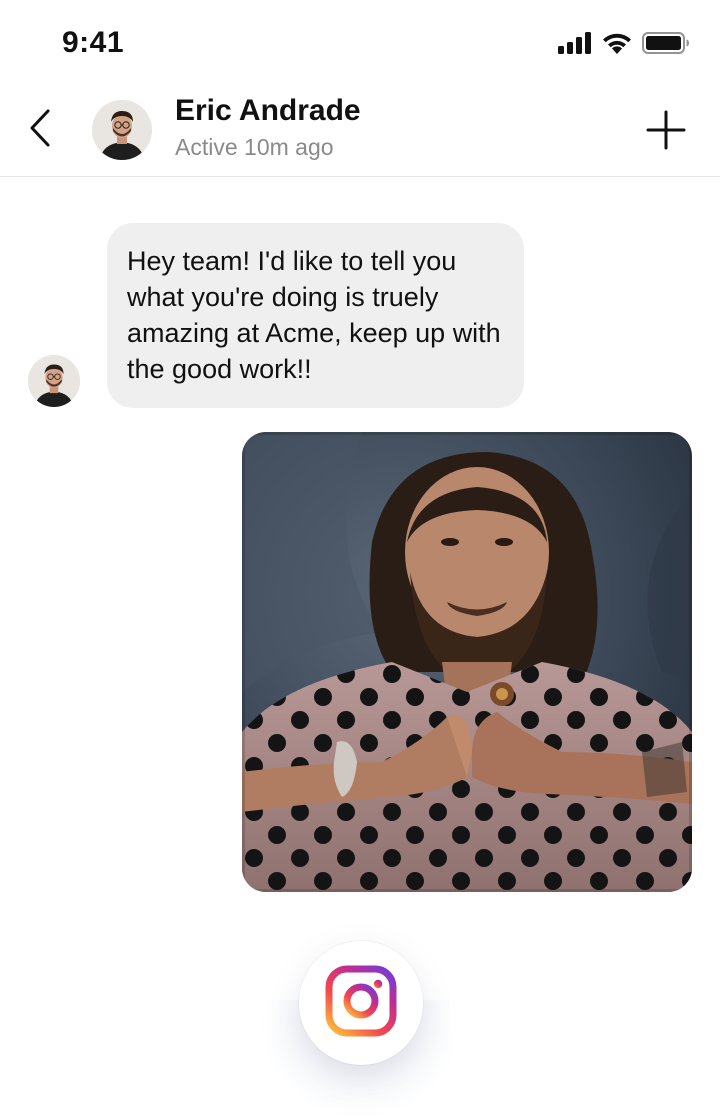 The height and width of the screenshot is (1120, 720). Describe the element at coordinates (122, 130) in the screenshot. I see `contact-avatar` at that location.